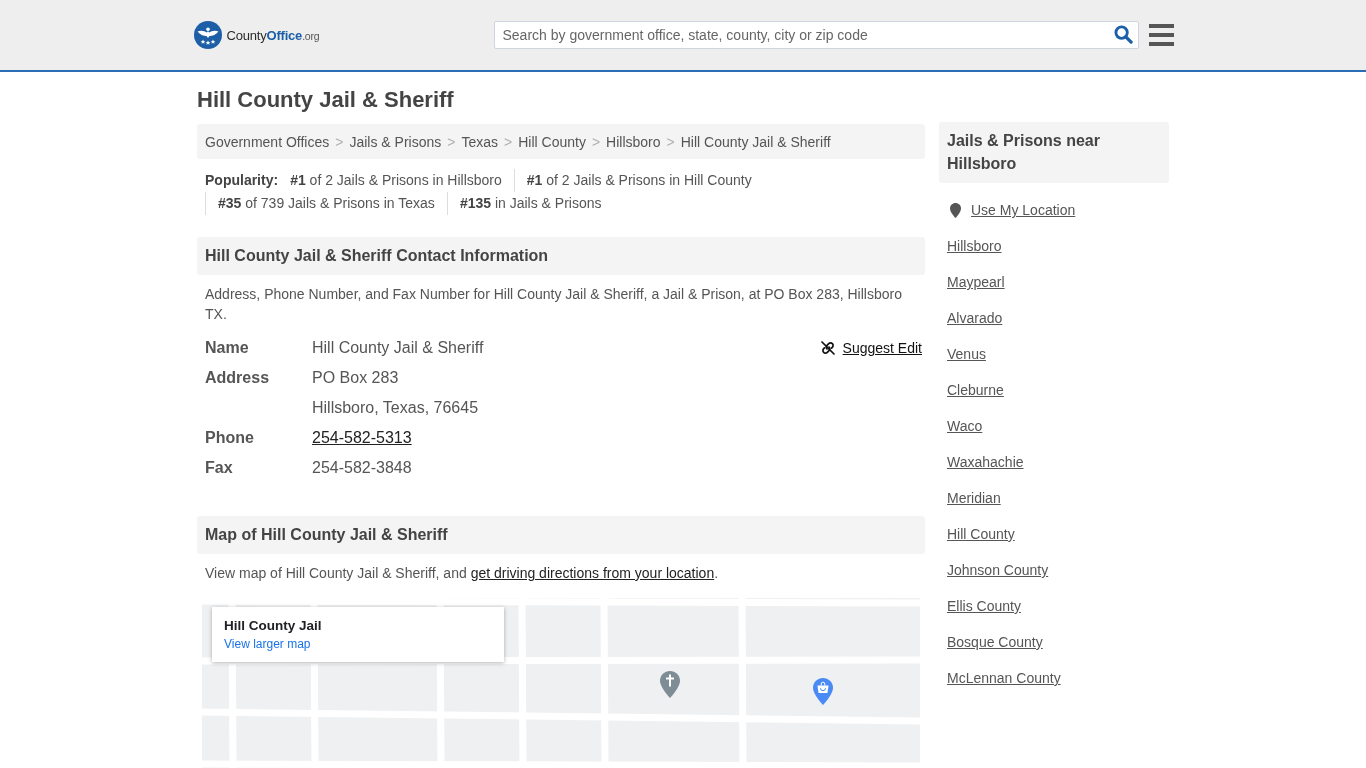 This screenshot has height=768, width=1366. What do you see at coordinates (362, 468) in the screenshot?
I see `field-value: 254-582-3848` at bounding box center [362, 468].